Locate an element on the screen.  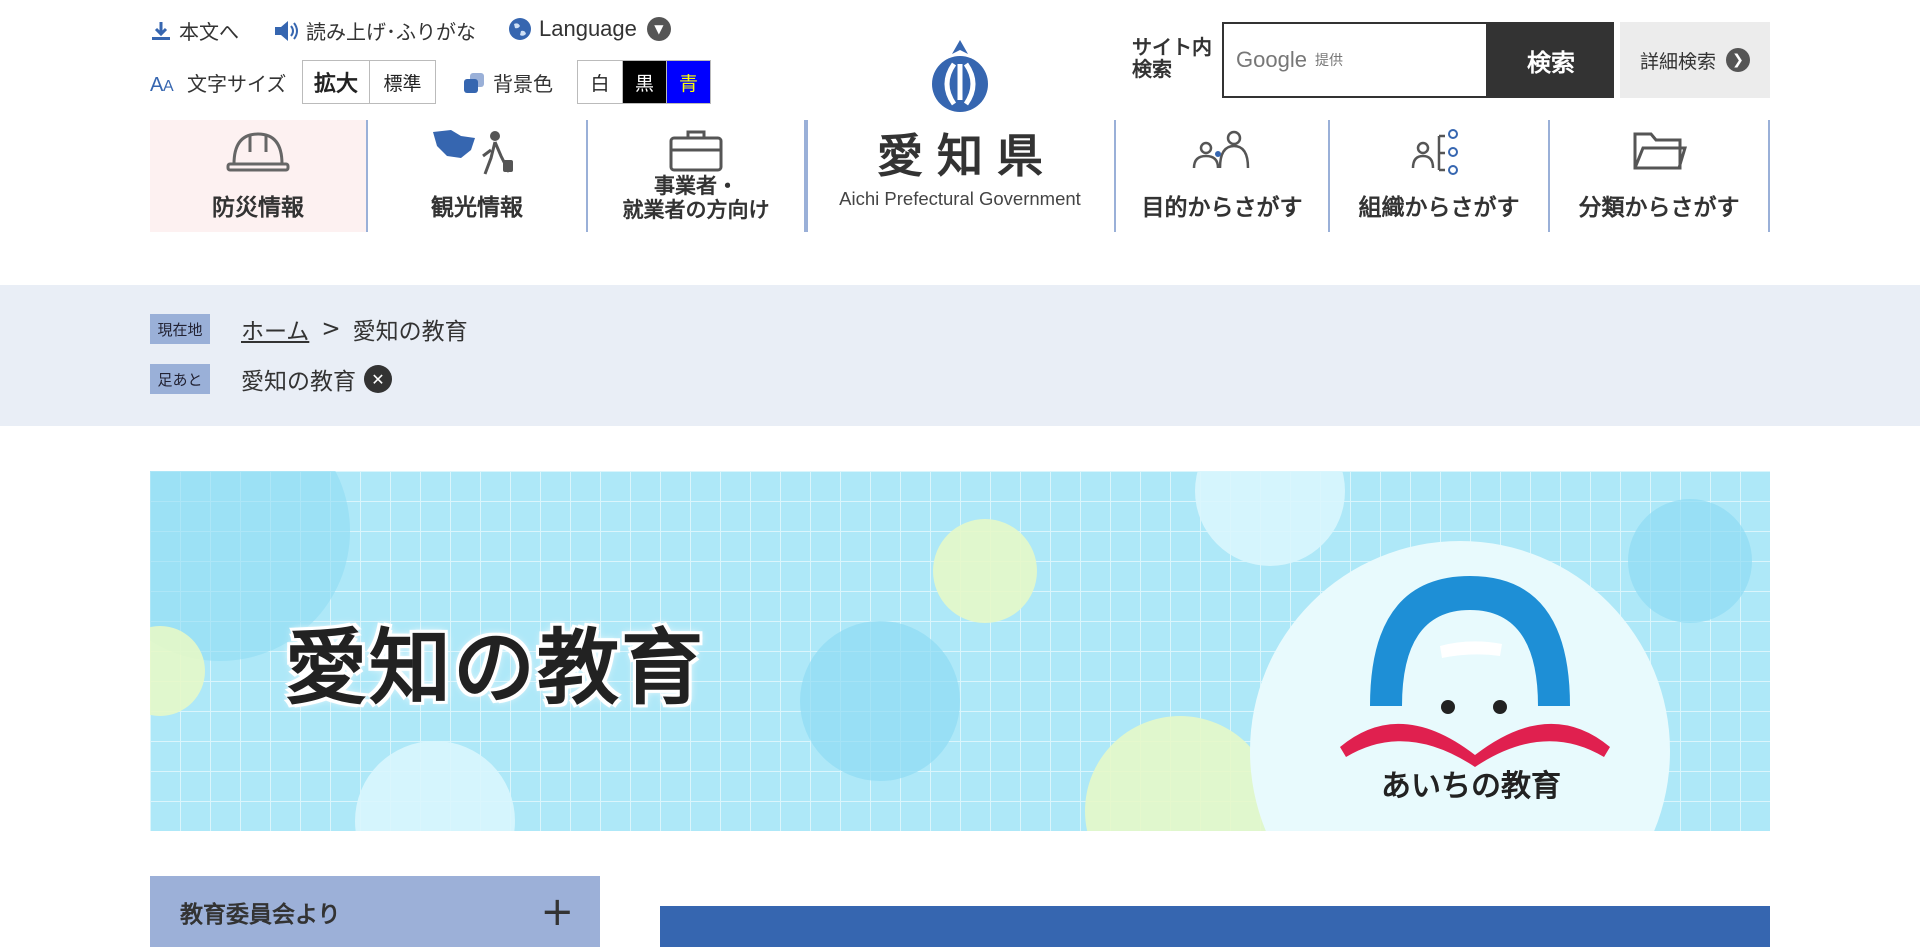
nav-business-info: 事業者・ 就業者の方向け is located at coordinates (697, 176).